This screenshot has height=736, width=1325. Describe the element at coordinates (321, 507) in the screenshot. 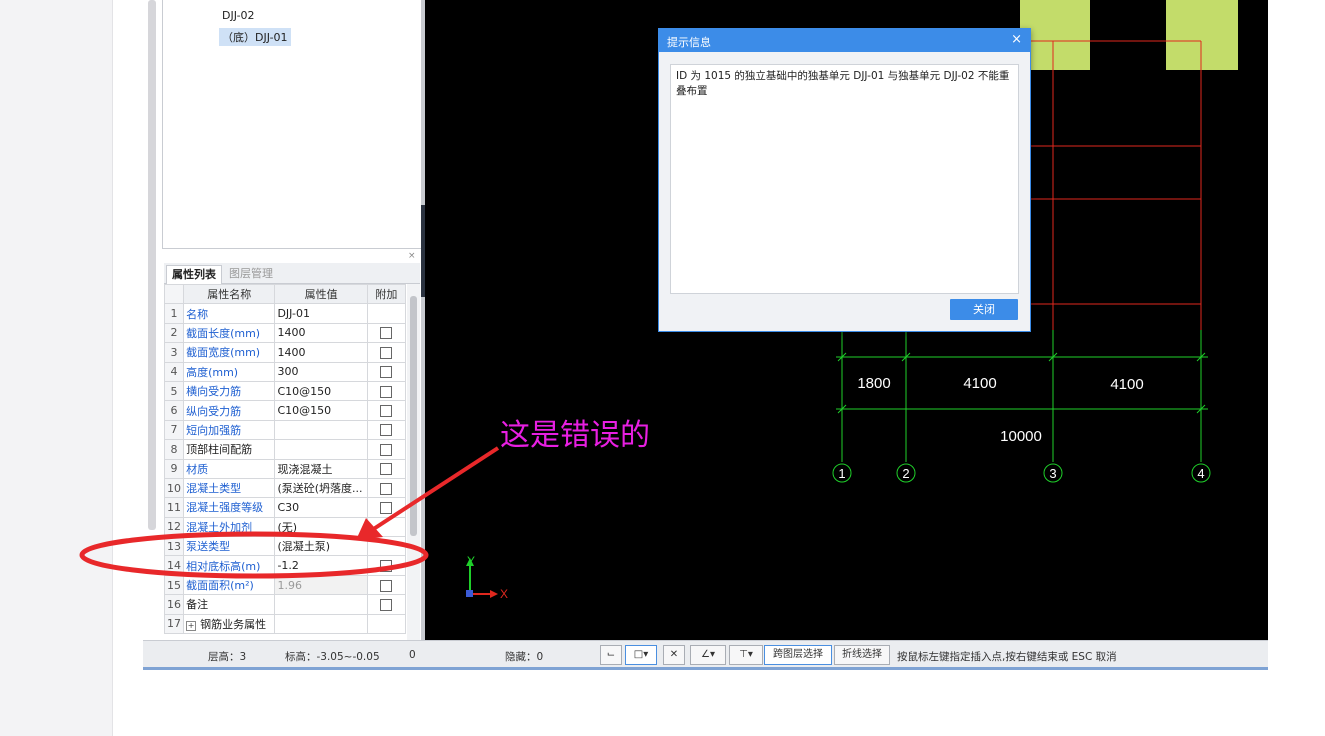

I see `property-value: C30` at that location.